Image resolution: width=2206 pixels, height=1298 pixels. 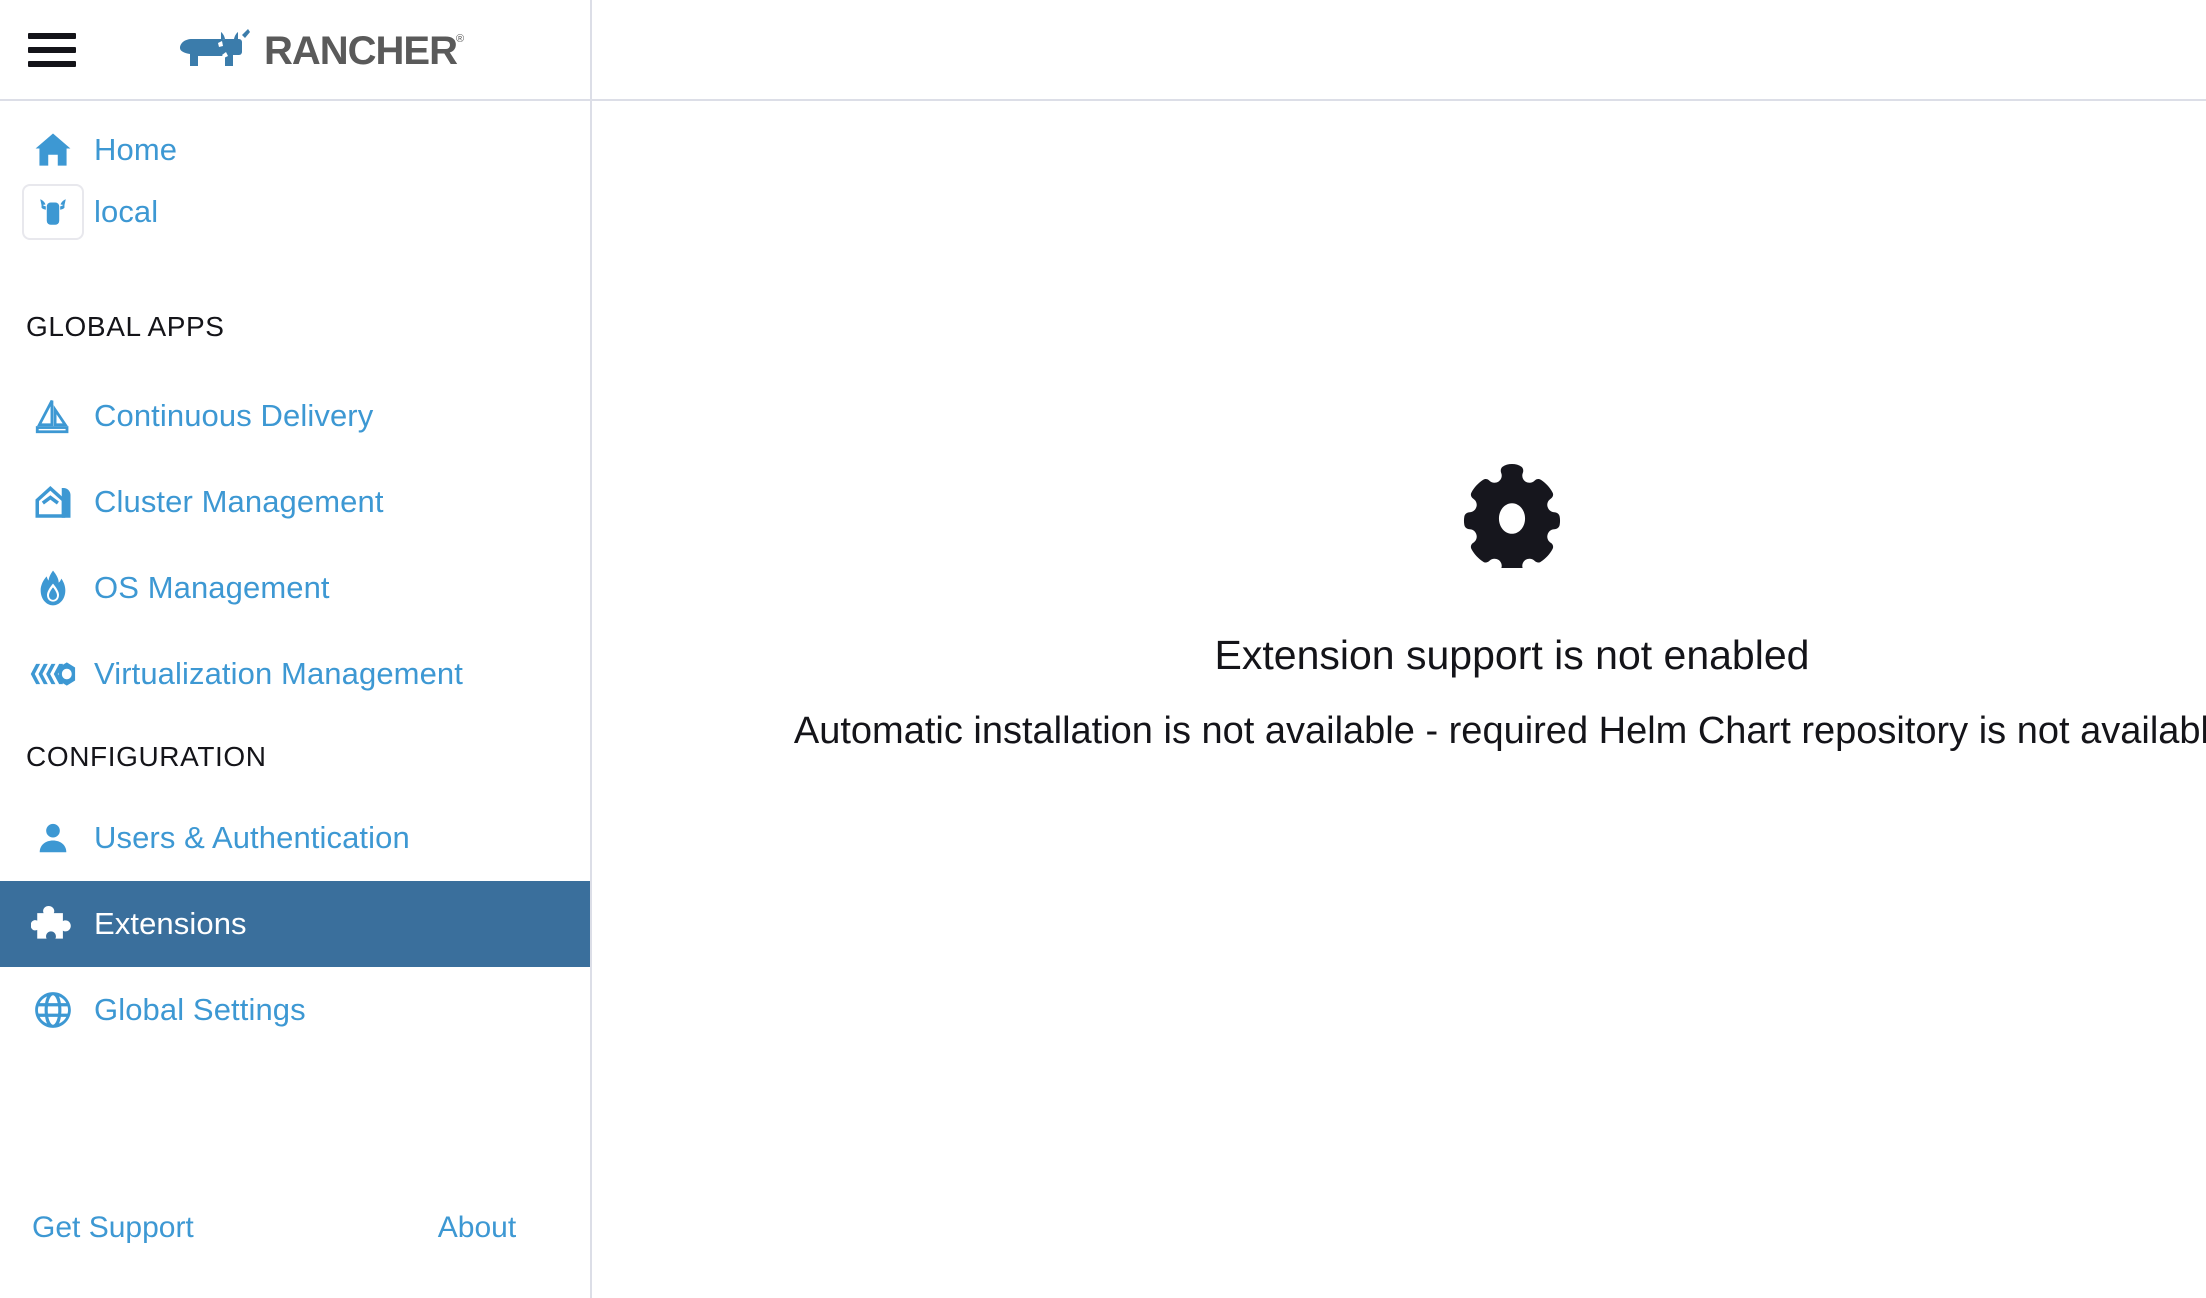 I want to click on sidebar-item-home: Home, so click(x=295, y=150).